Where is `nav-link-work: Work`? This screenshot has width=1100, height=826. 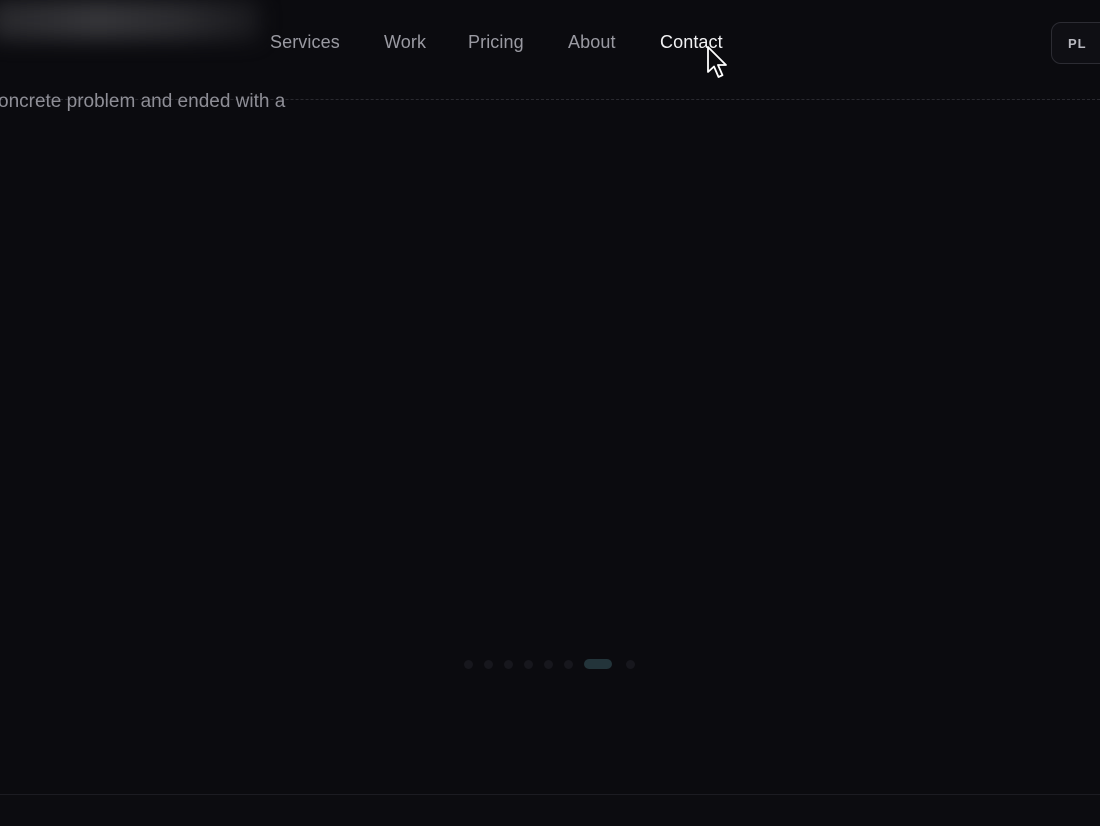
nav-link-work: Work is located at coordinates (405, 42).